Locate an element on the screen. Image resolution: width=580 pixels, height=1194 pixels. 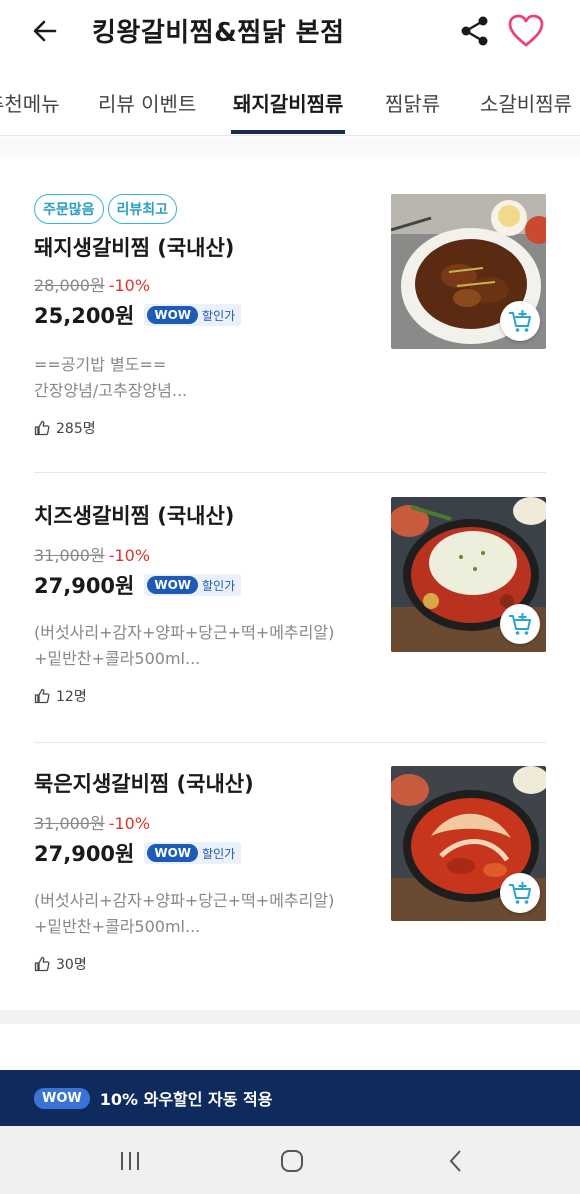
tab-recommended: 추천메뉴 is located at coordinates (30, 102).